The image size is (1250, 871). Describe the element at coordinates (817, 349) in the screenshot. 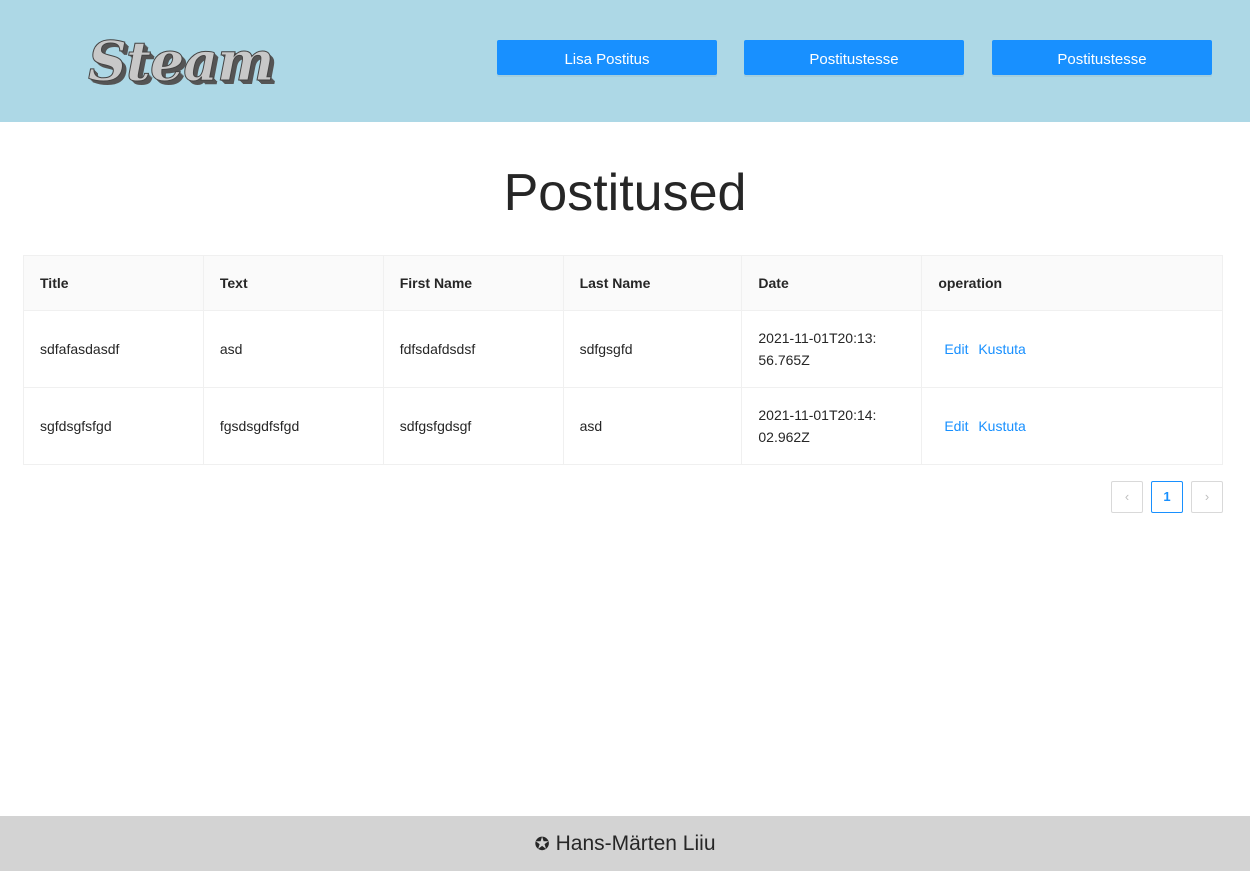

I see `date-value: 2021-11-01T20:13:56.765Z` at that location.